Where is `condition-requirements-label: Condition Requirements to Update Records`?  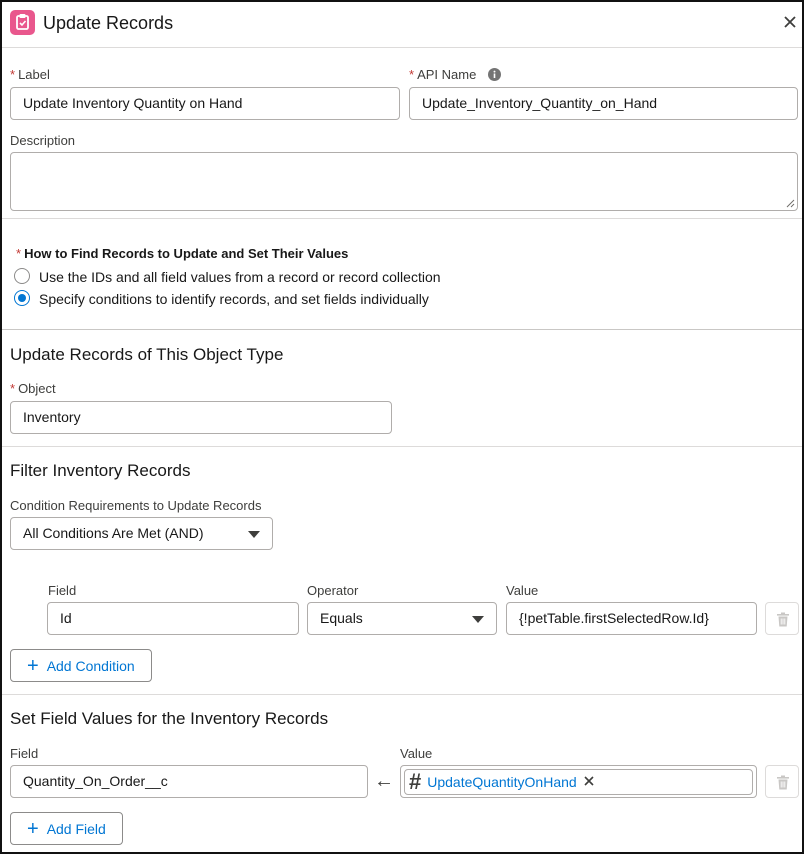
condition-requirements-label: Condition Requirements to Update Records is located at coordinates (136, 505).